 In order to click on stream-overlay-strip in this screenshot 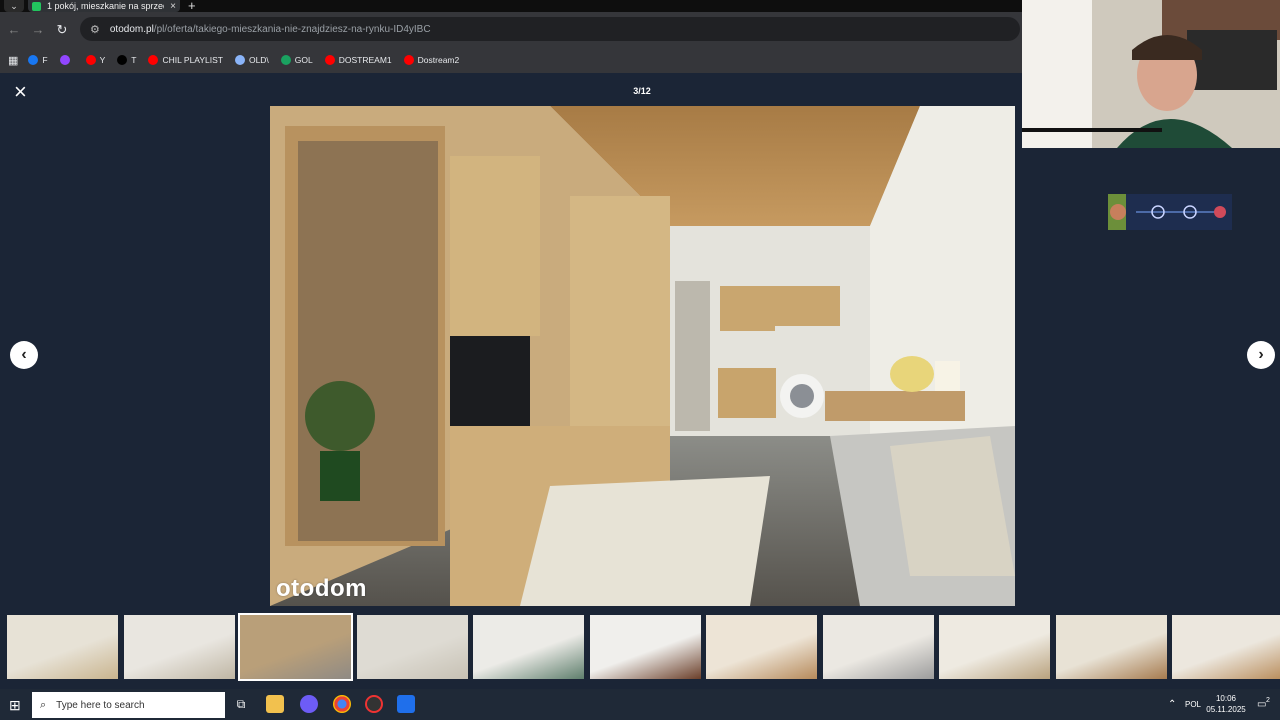, I will do `click(1170, 212)`.